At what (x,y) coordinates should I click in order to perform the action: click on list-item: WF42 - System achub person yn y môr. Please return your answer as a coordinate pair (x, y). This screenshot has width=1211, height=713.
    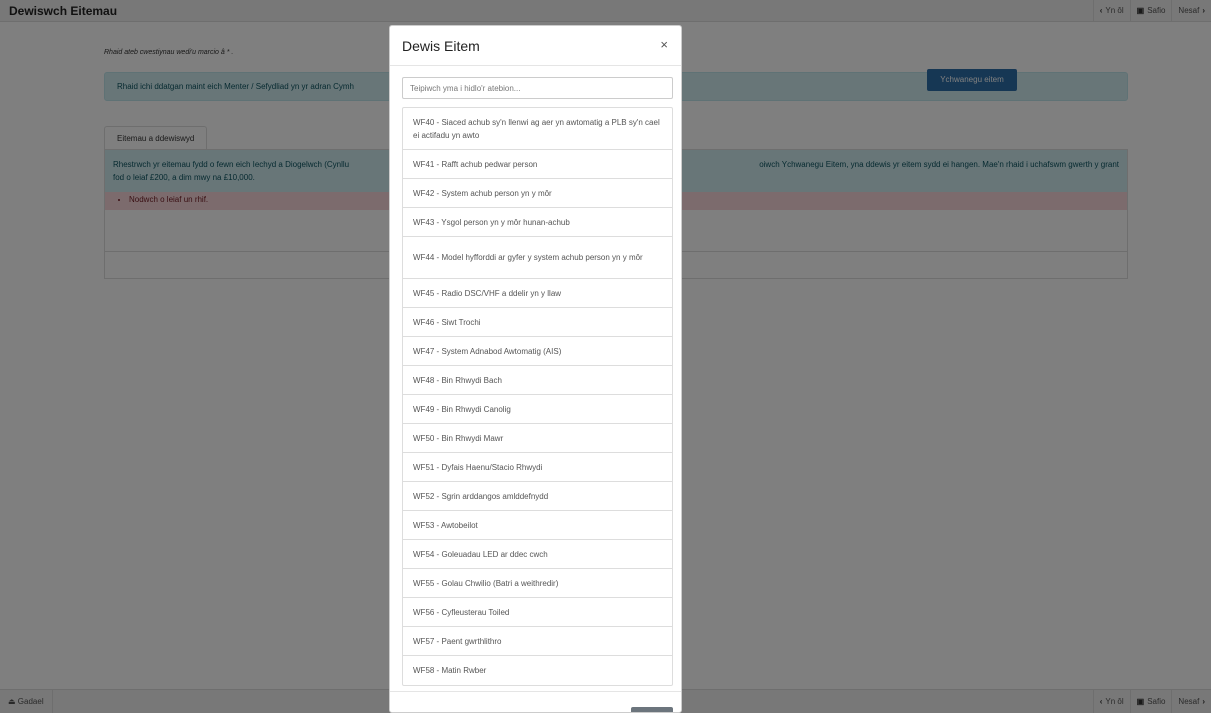
    Looking at the image, I should click on (537, 193).